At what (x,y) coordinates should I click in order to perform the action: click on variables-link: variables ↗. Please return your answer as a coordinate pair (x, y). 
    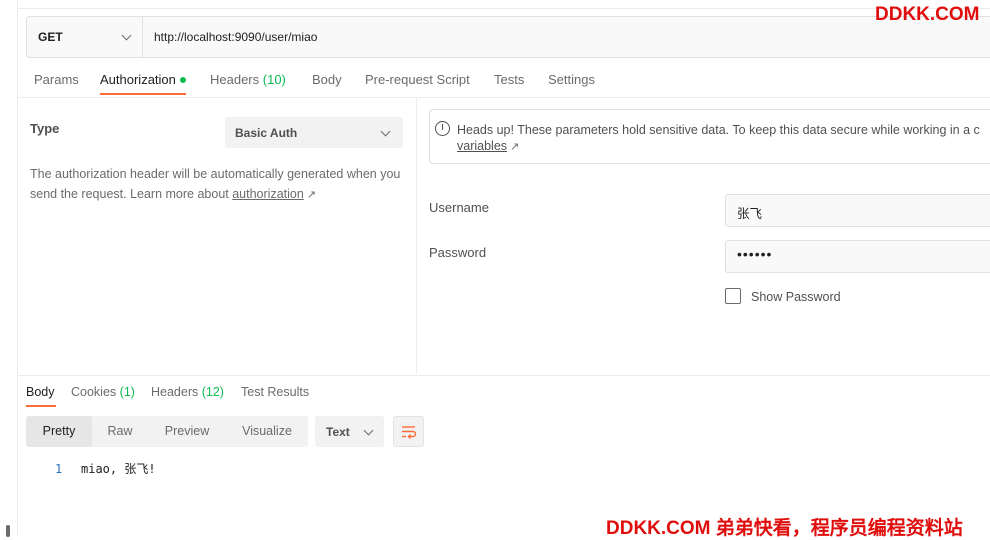
    Looking at the image, I should click on (488, 146).